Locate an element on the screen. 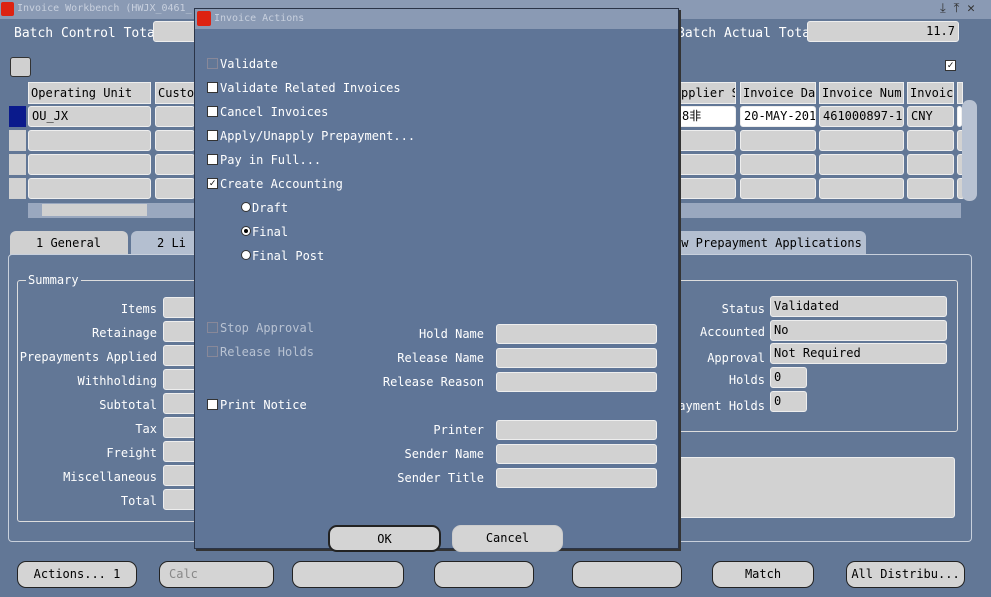 The height and width of the screenshot is (597, 991). select-all-checkbox: ✓ is located at coordinates (950, 65).